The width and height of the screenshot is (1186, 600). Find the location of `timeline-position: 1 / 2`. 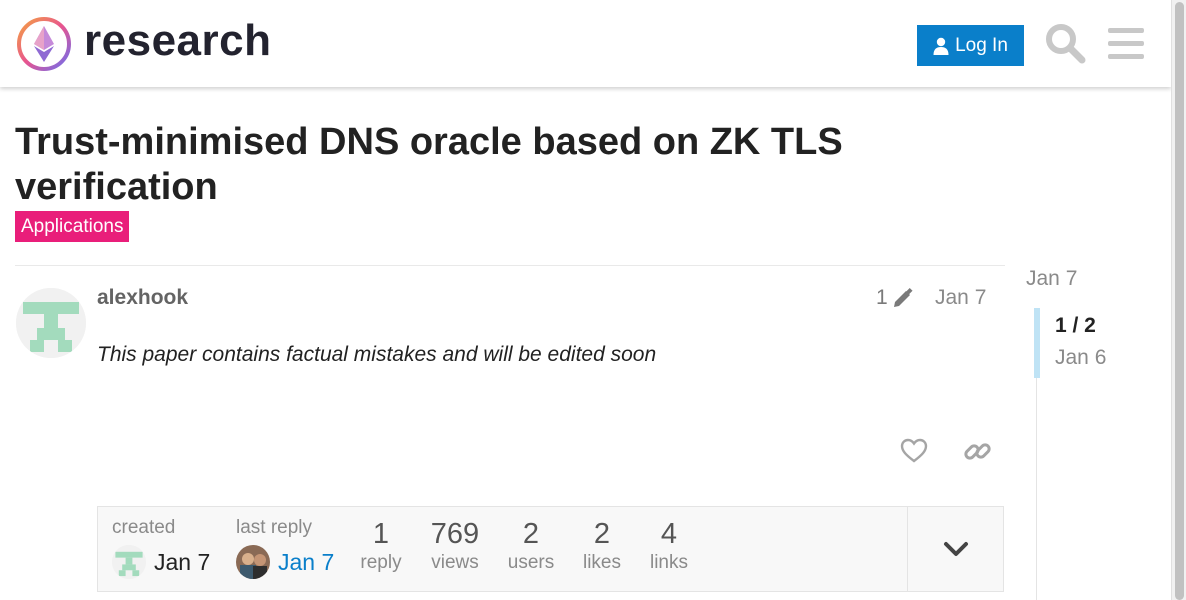

timeline-position: 1 / 2 is located at coordinates (1075, 325).